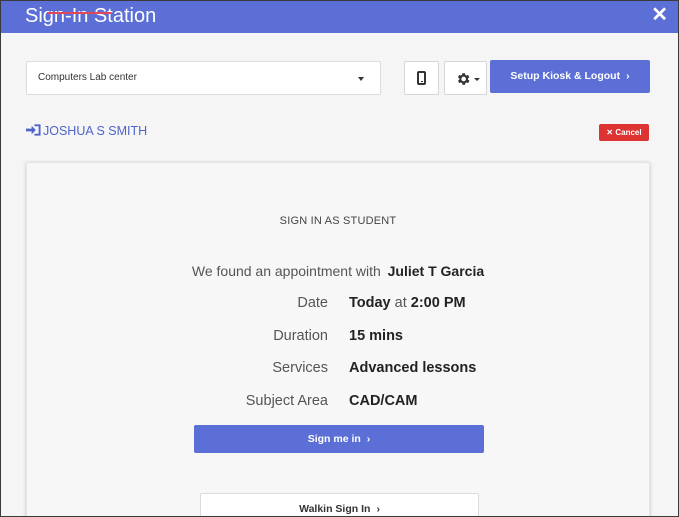 This screenshot has height=517, width=679. Describe the element at coordinates (300, 336) in the screenshot. I see `duration-label: Duration` at that location.